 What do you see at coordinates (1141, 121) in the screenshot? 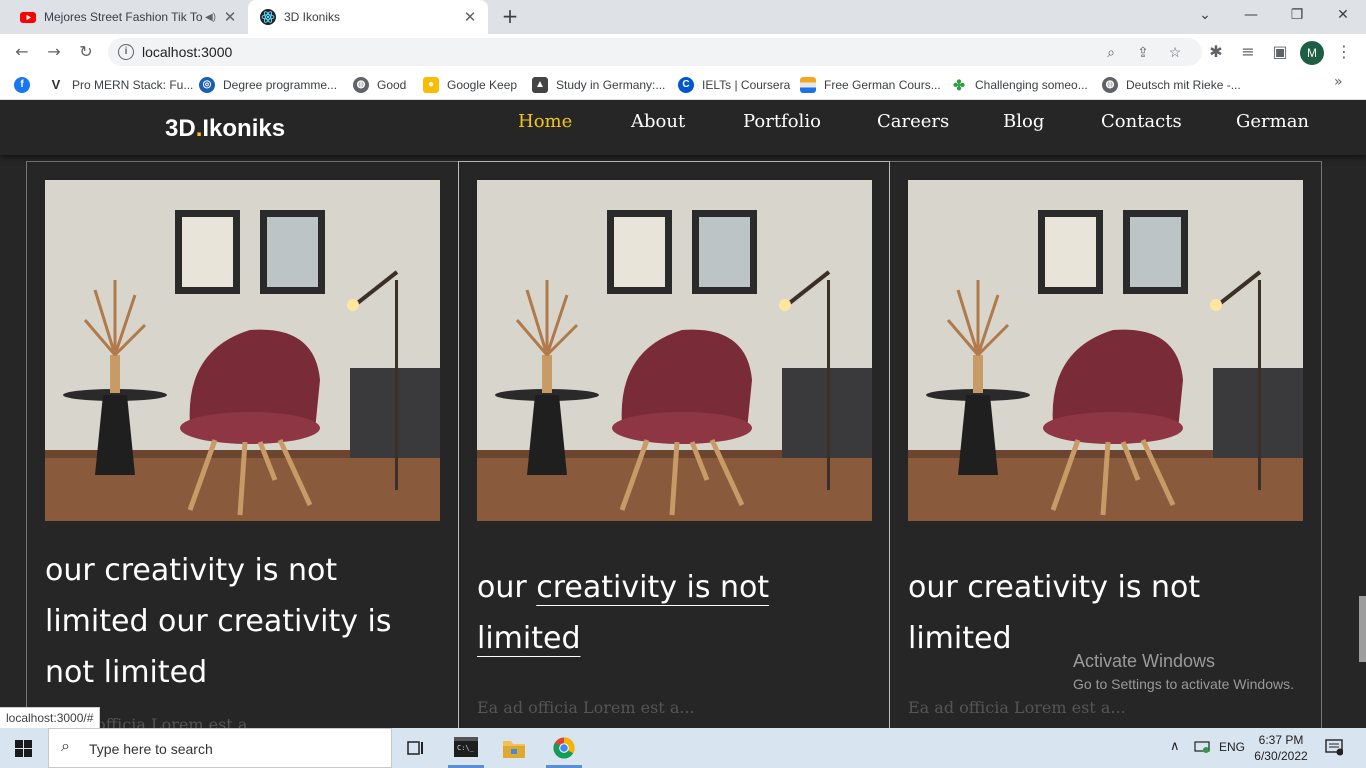
I see `nav-contacts: Contacts` at bounding box center [1141, 121].